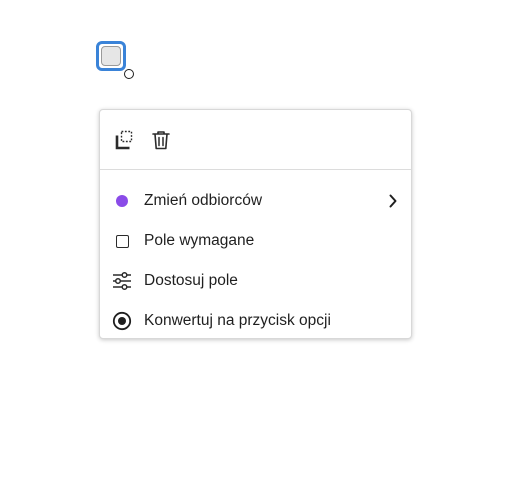 The image size is (508, 483). What do you see at coordinates (122, 321) in the screenshot?
I see `radio-button-icon` at bounding box center [122, 321].